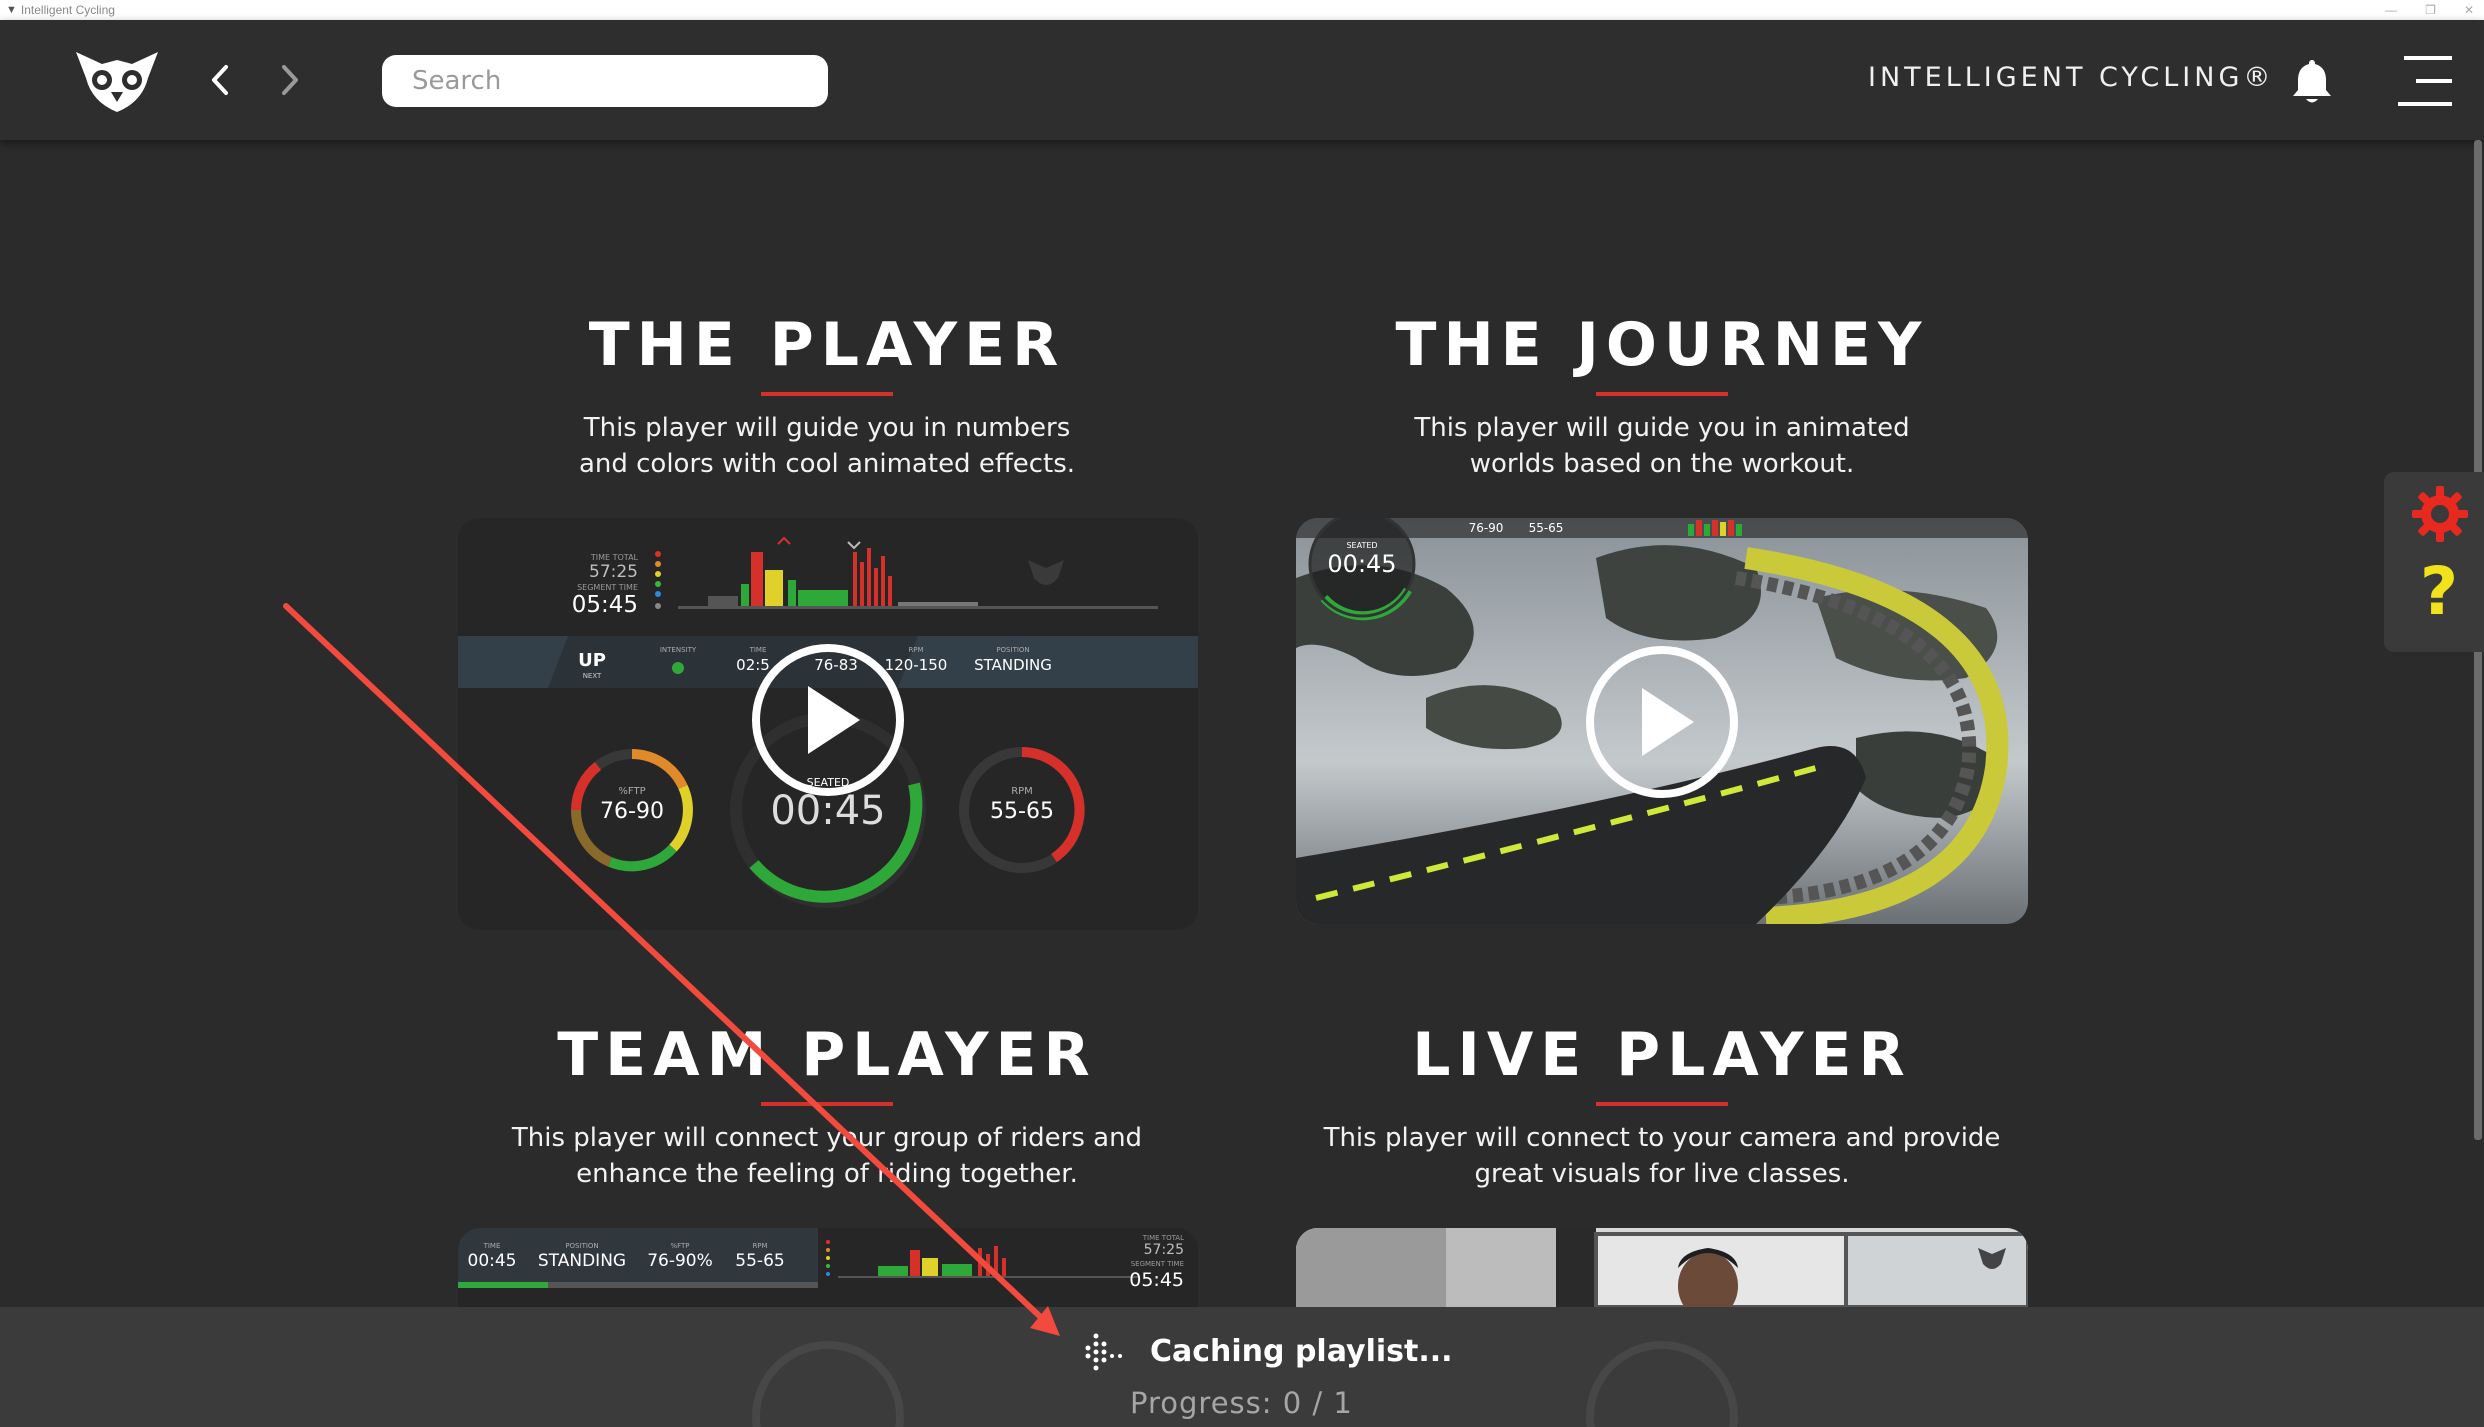  Describe the element at coordinates (1157, 1264) in the screenshot. I see `team-segment-time-label: SEGMENT TIME` at that location.